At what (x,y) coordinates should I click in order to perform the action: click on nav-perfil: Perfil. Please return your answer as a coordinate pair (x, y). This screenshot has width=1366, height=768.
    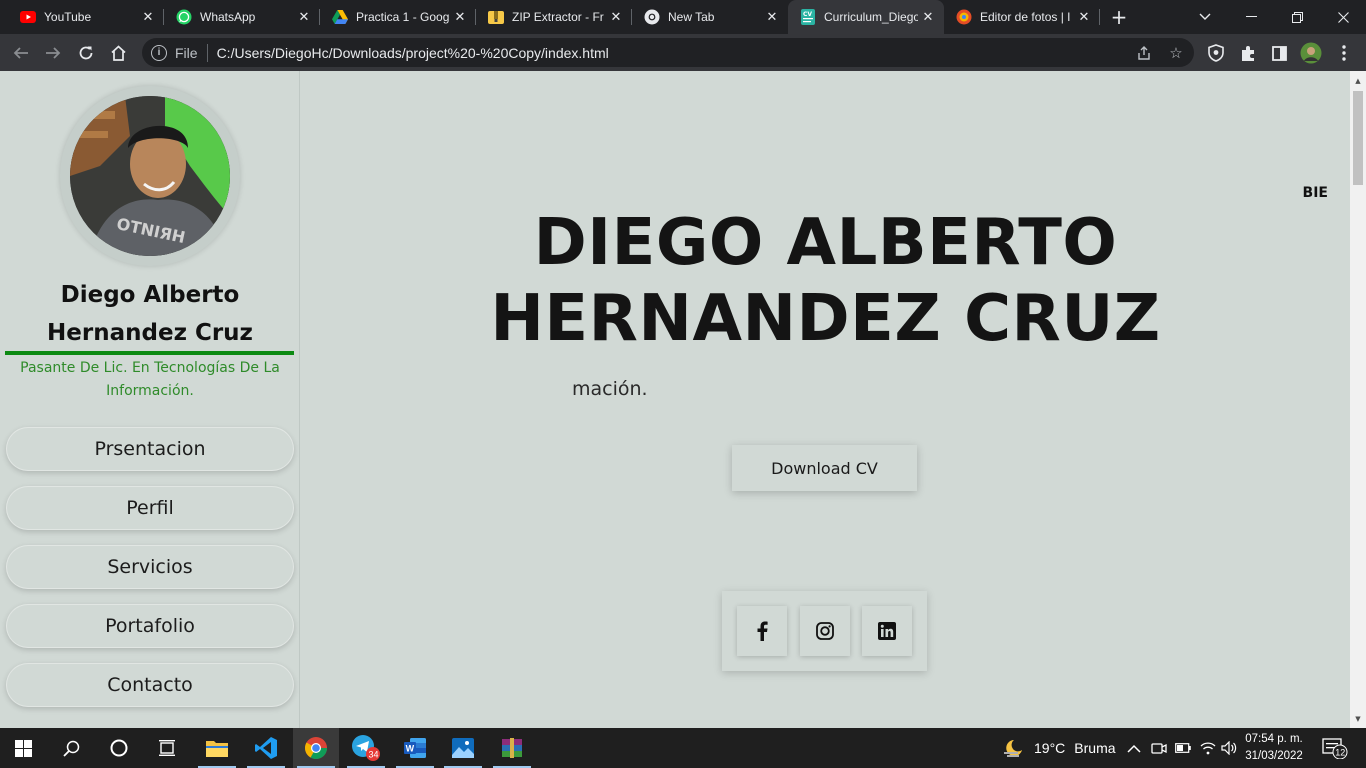
    Looking at the image, I should click on (150, 508).